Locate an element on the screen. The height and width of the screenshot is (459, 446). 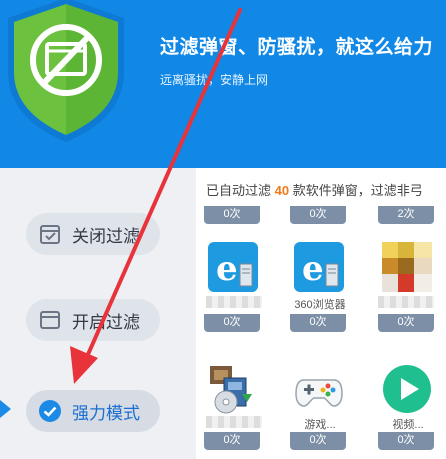
gamepad-icon is located at coordinates (319, 389).